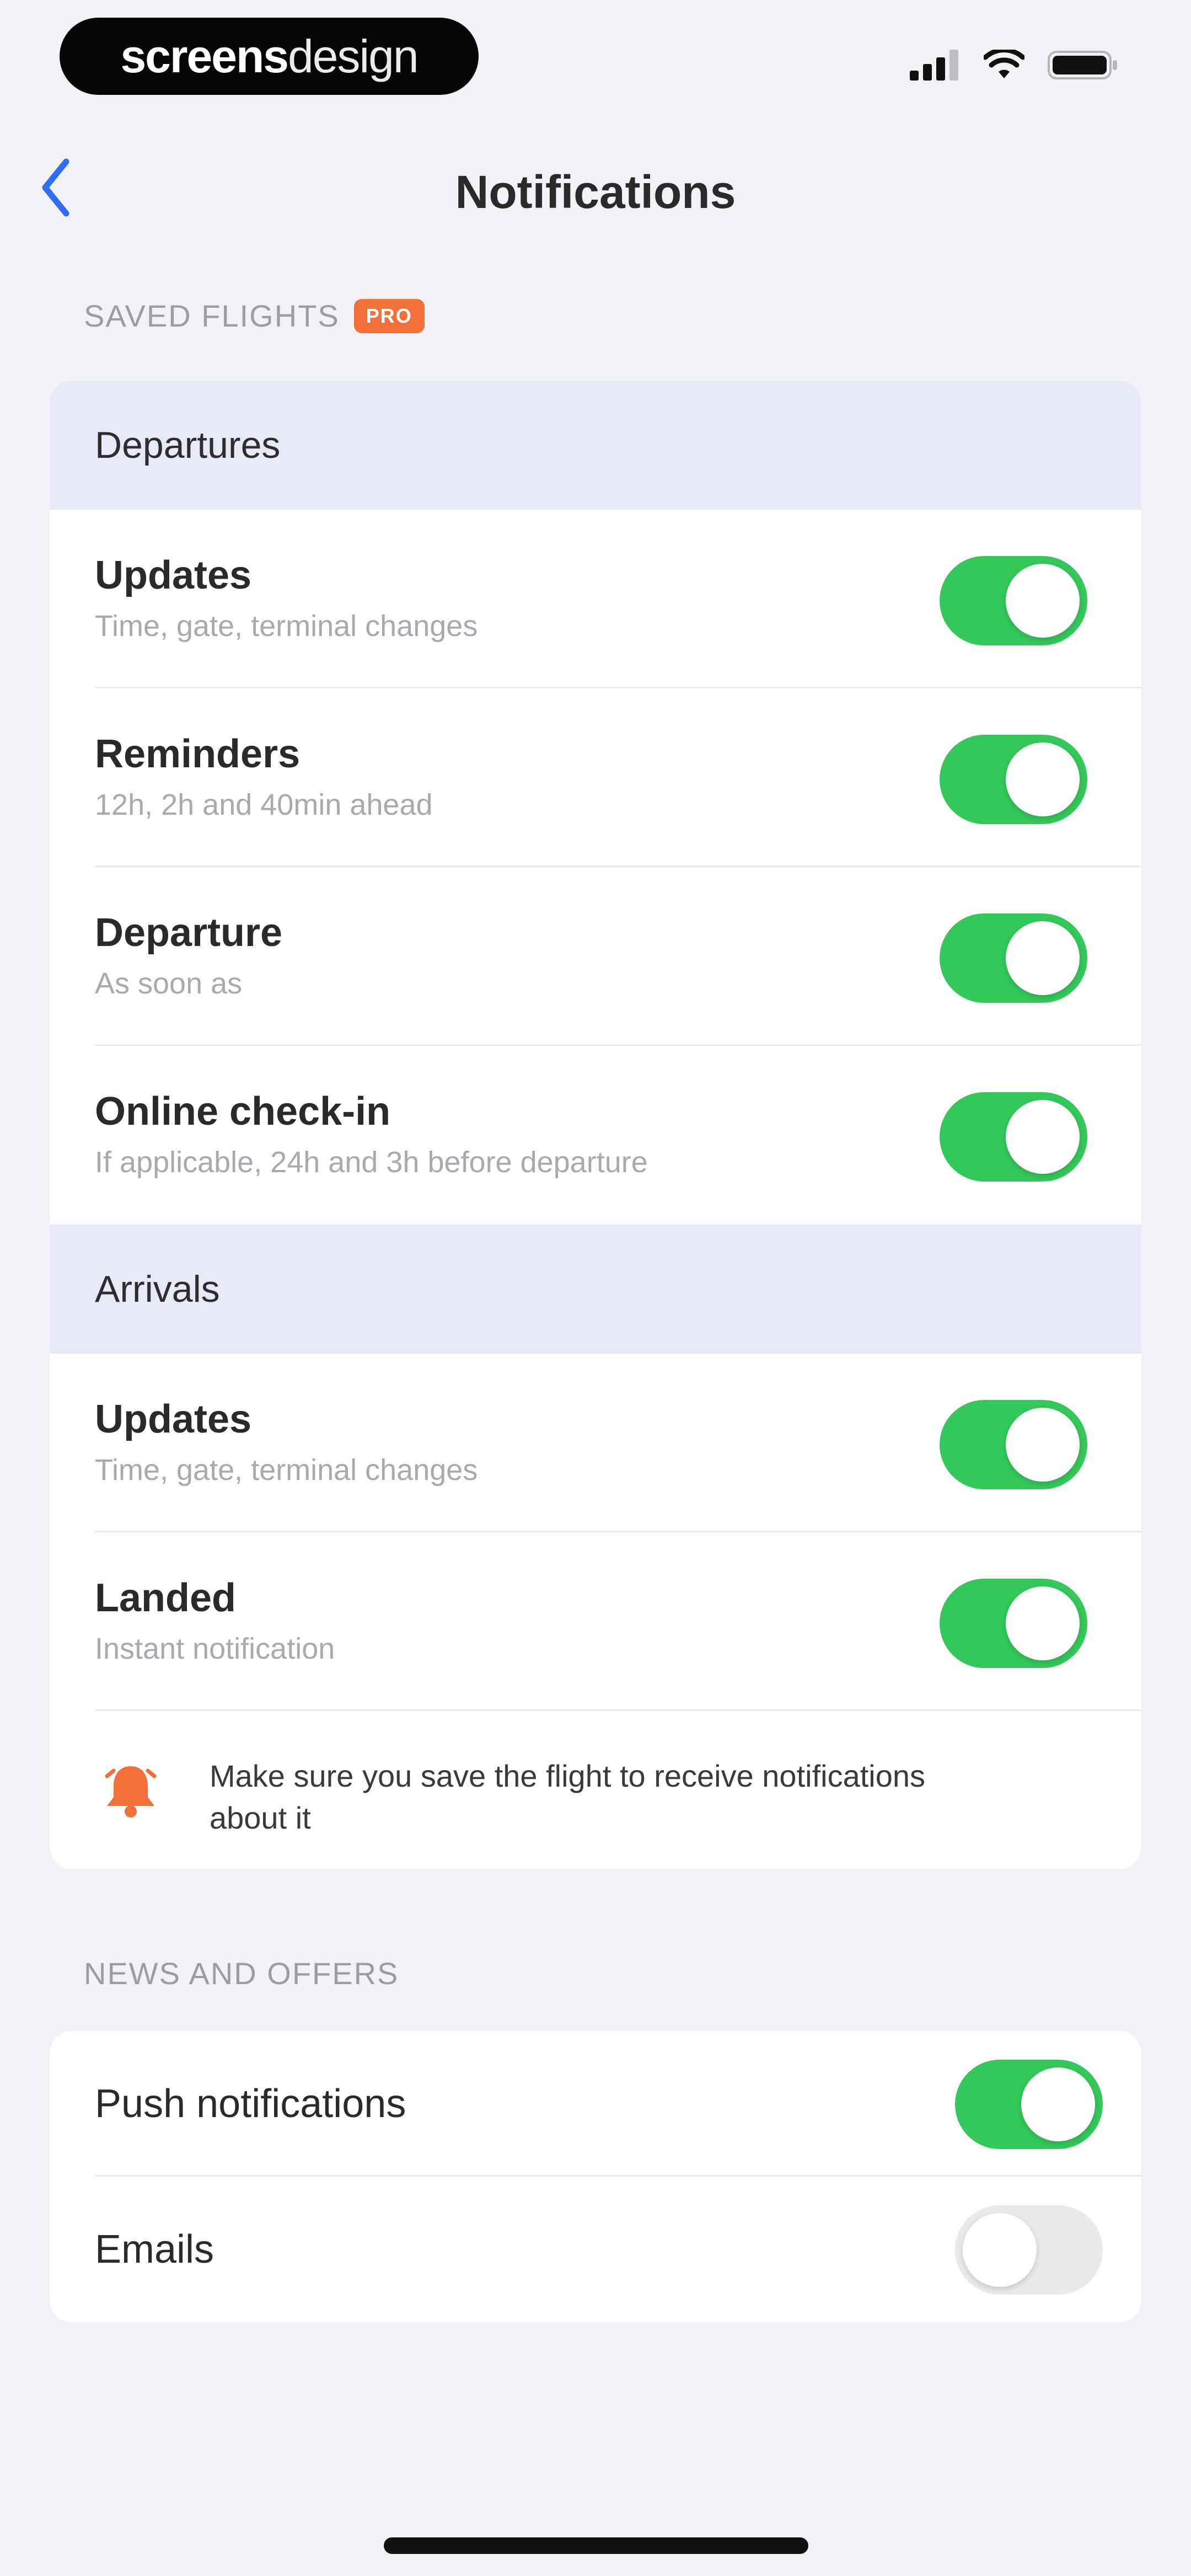 This screenshot has height=2576, width=1191. What do you see at coordinates (169, 983) in the screenshot?
I see `setting-subtitle: As soon as` at bounding box center [169, 983].